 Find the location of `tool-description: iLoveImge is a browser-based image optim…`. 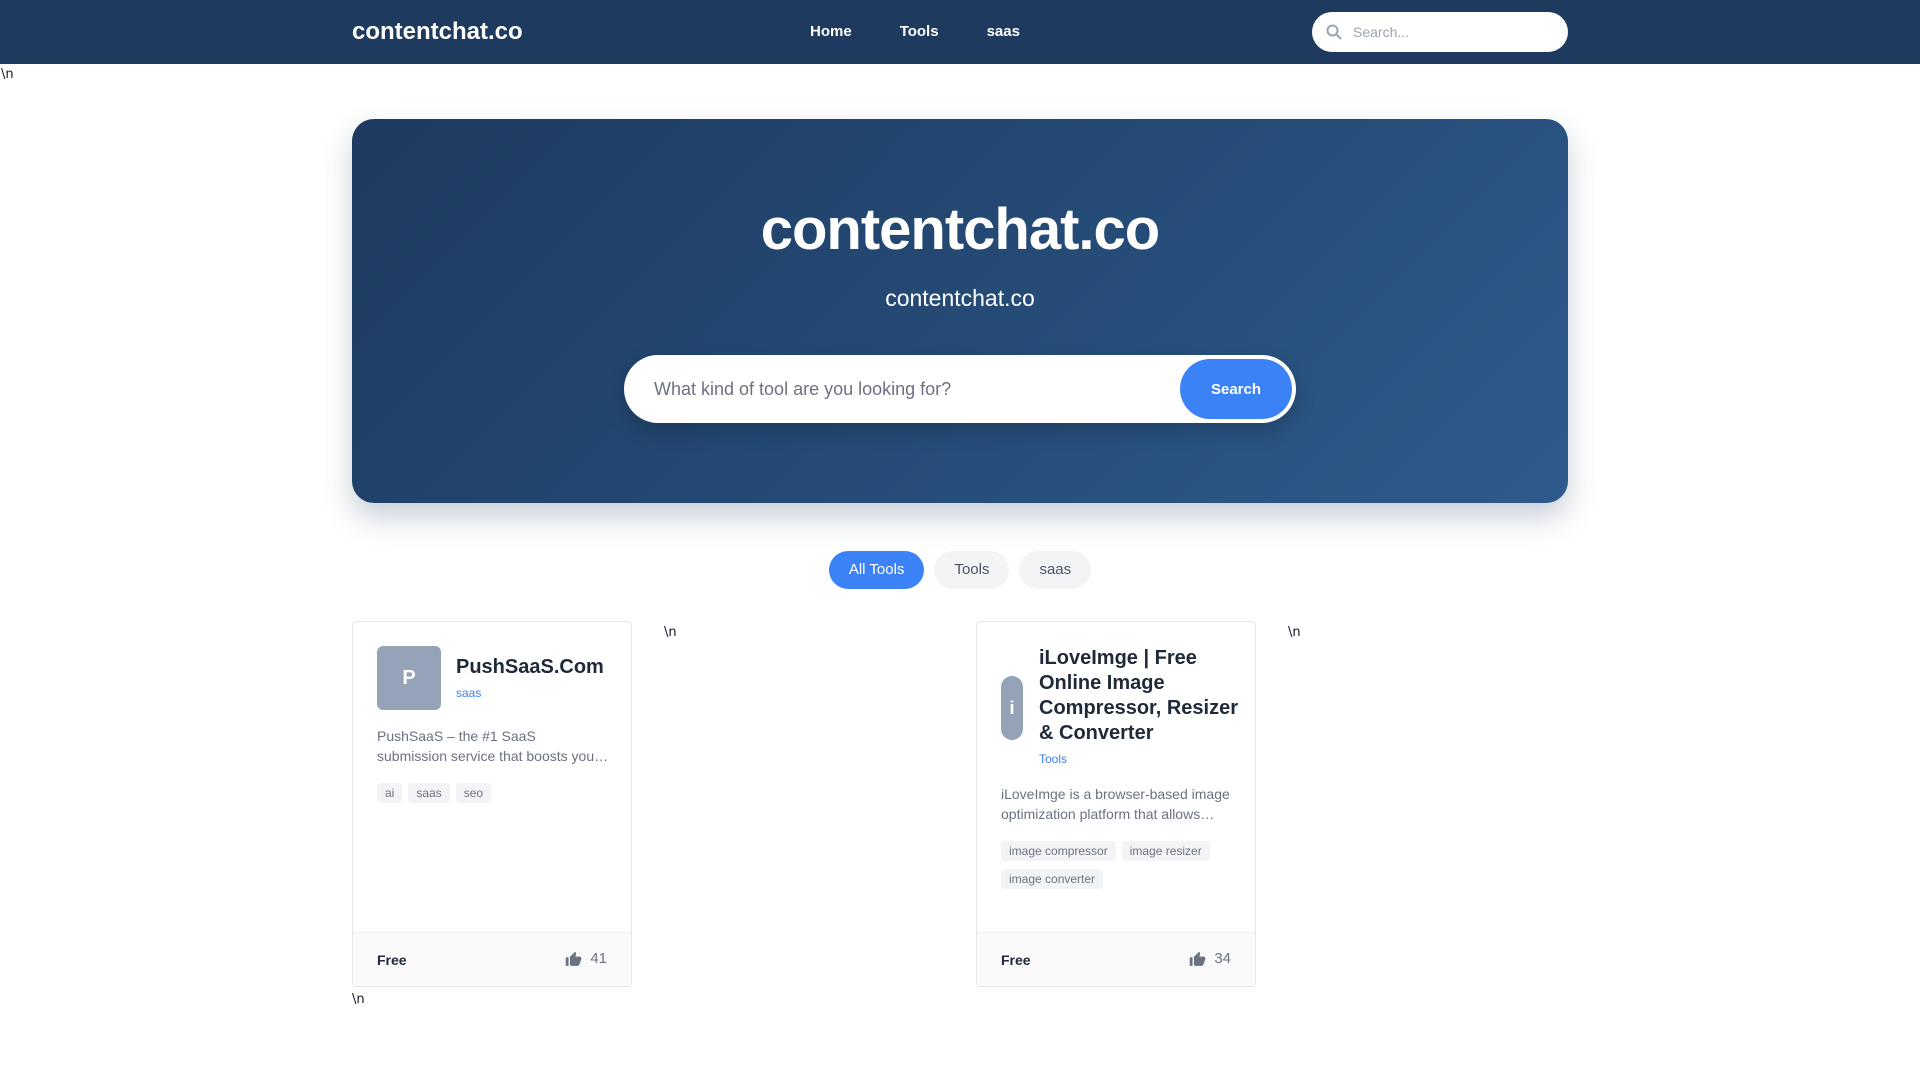

tool-description: iLoveImge is a browser-based image optim… is located at coordinates (1115, 804).